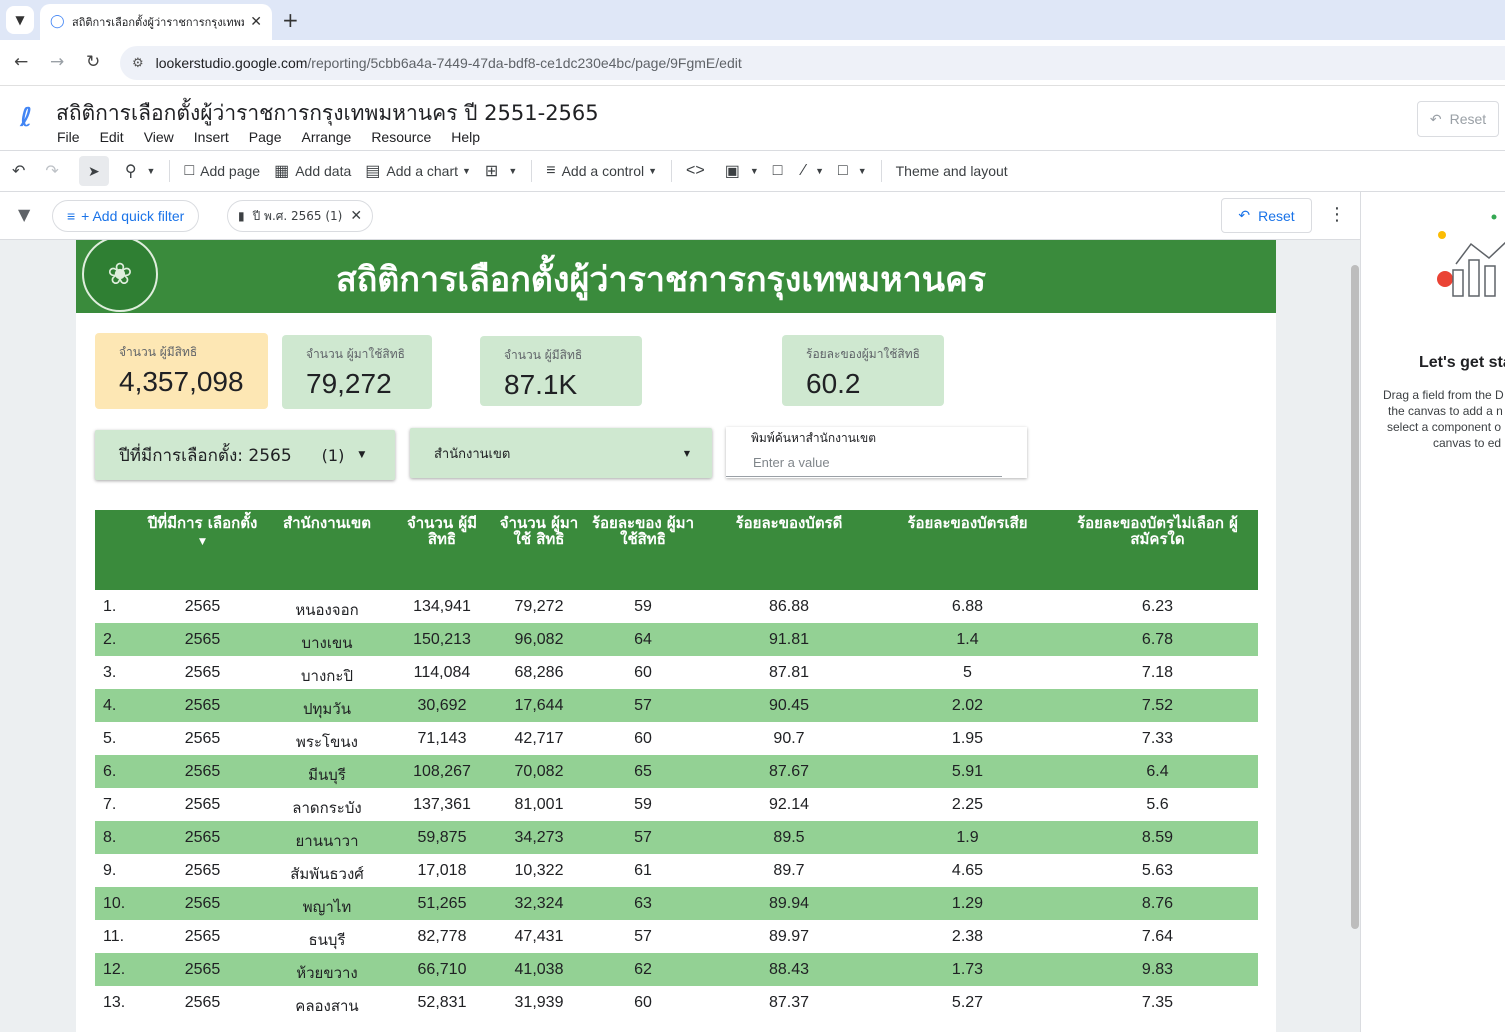 This screenshot has height=1032, width=1505. Describe the element at coordinates (1337, 214) in the screenshot. I see `more-options-icon: ⋮` at that location.